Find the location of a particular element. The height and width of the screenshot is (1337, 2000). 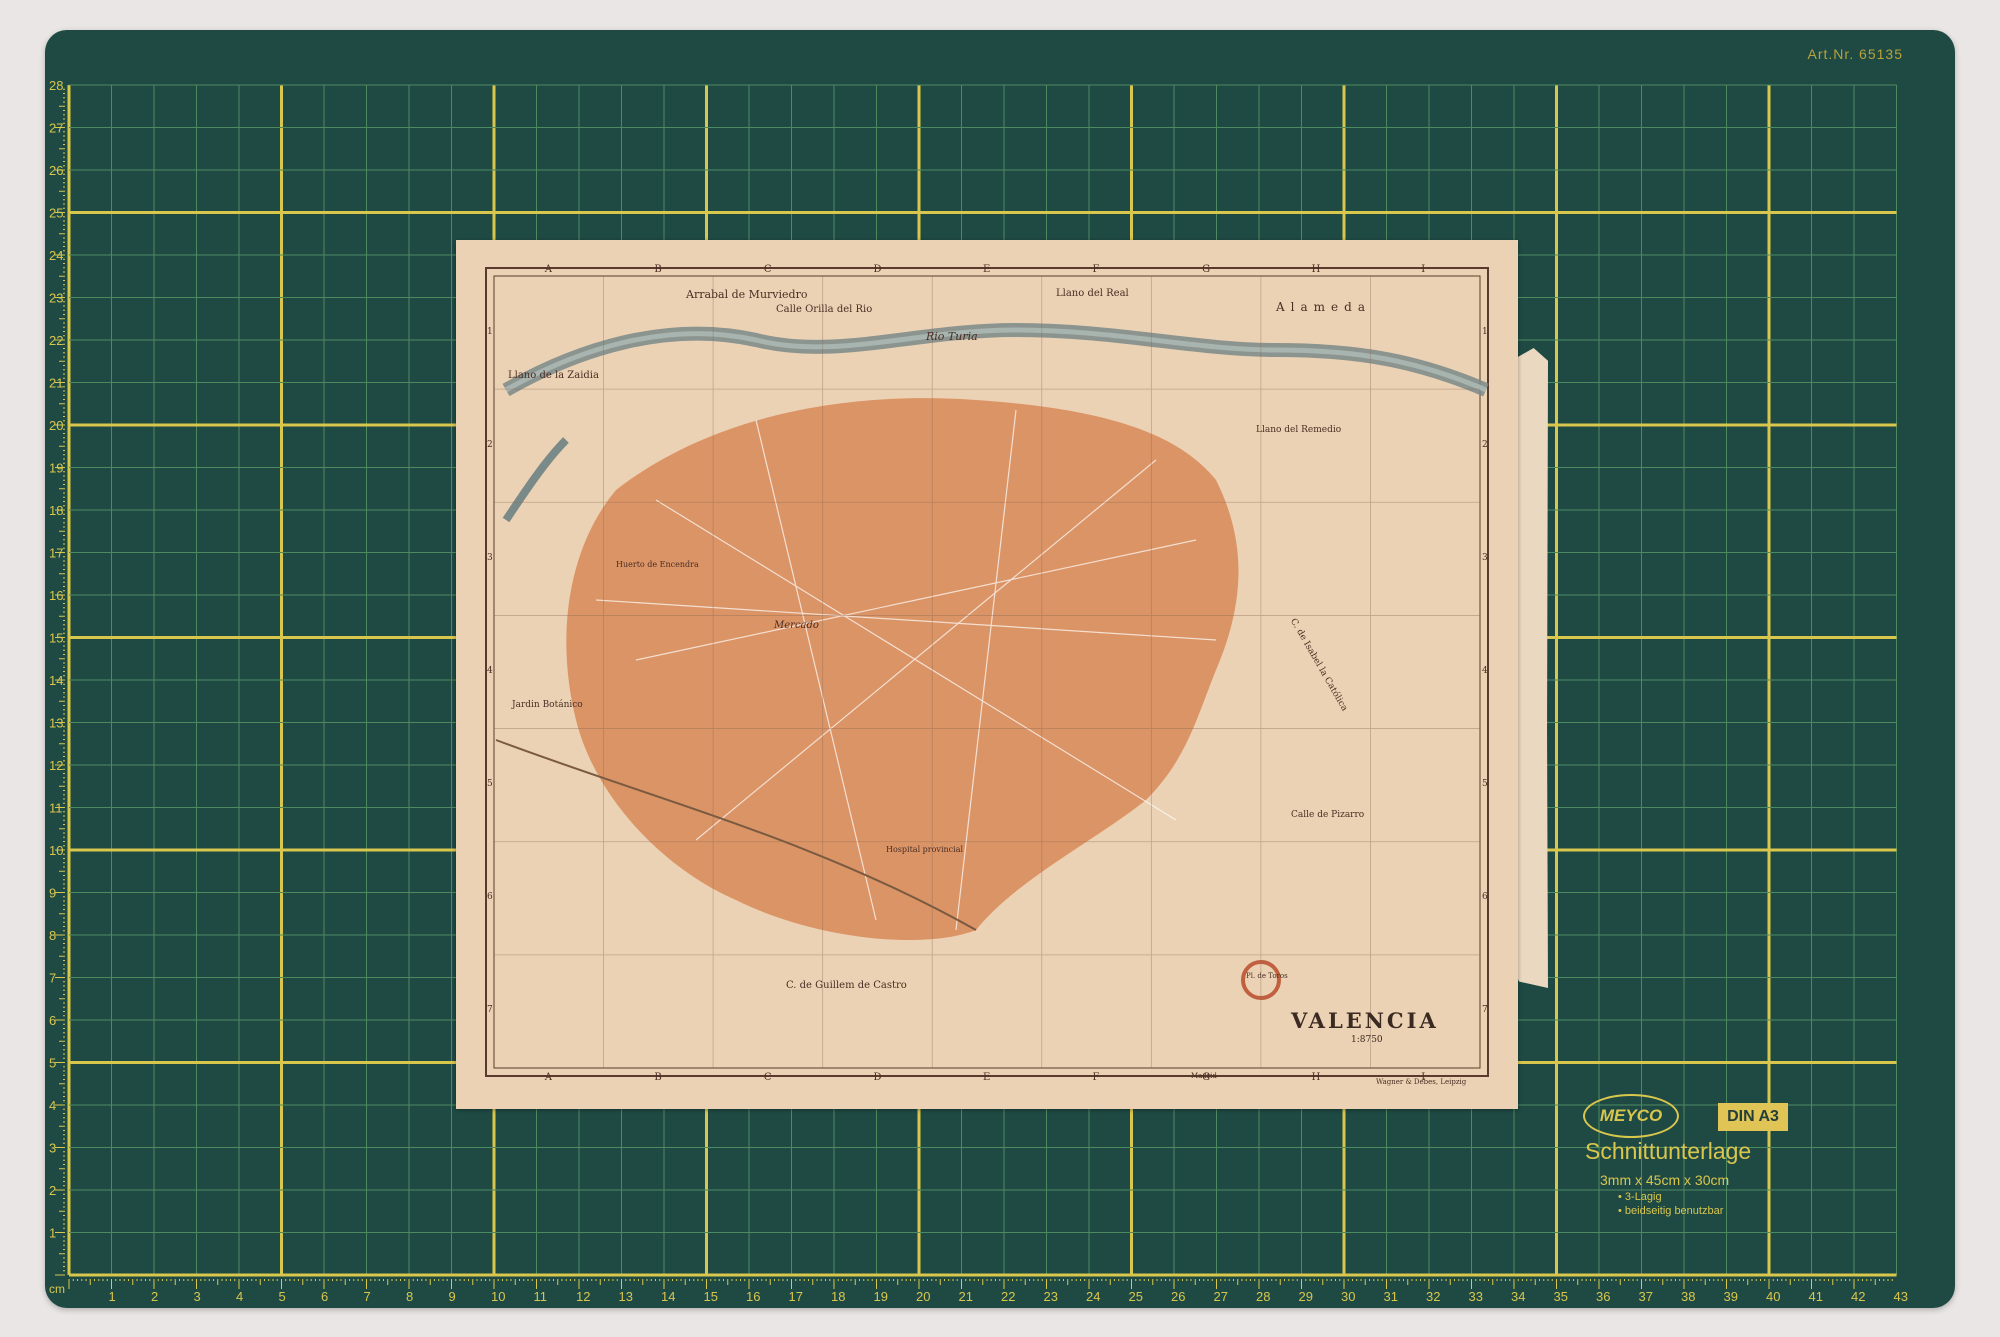

scale-number: 29 is located at coordinates (1306, 1296).